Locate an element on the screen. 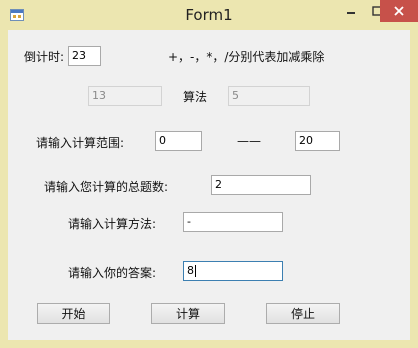  range-to-field: 20 is located at coordinates (317, 141).